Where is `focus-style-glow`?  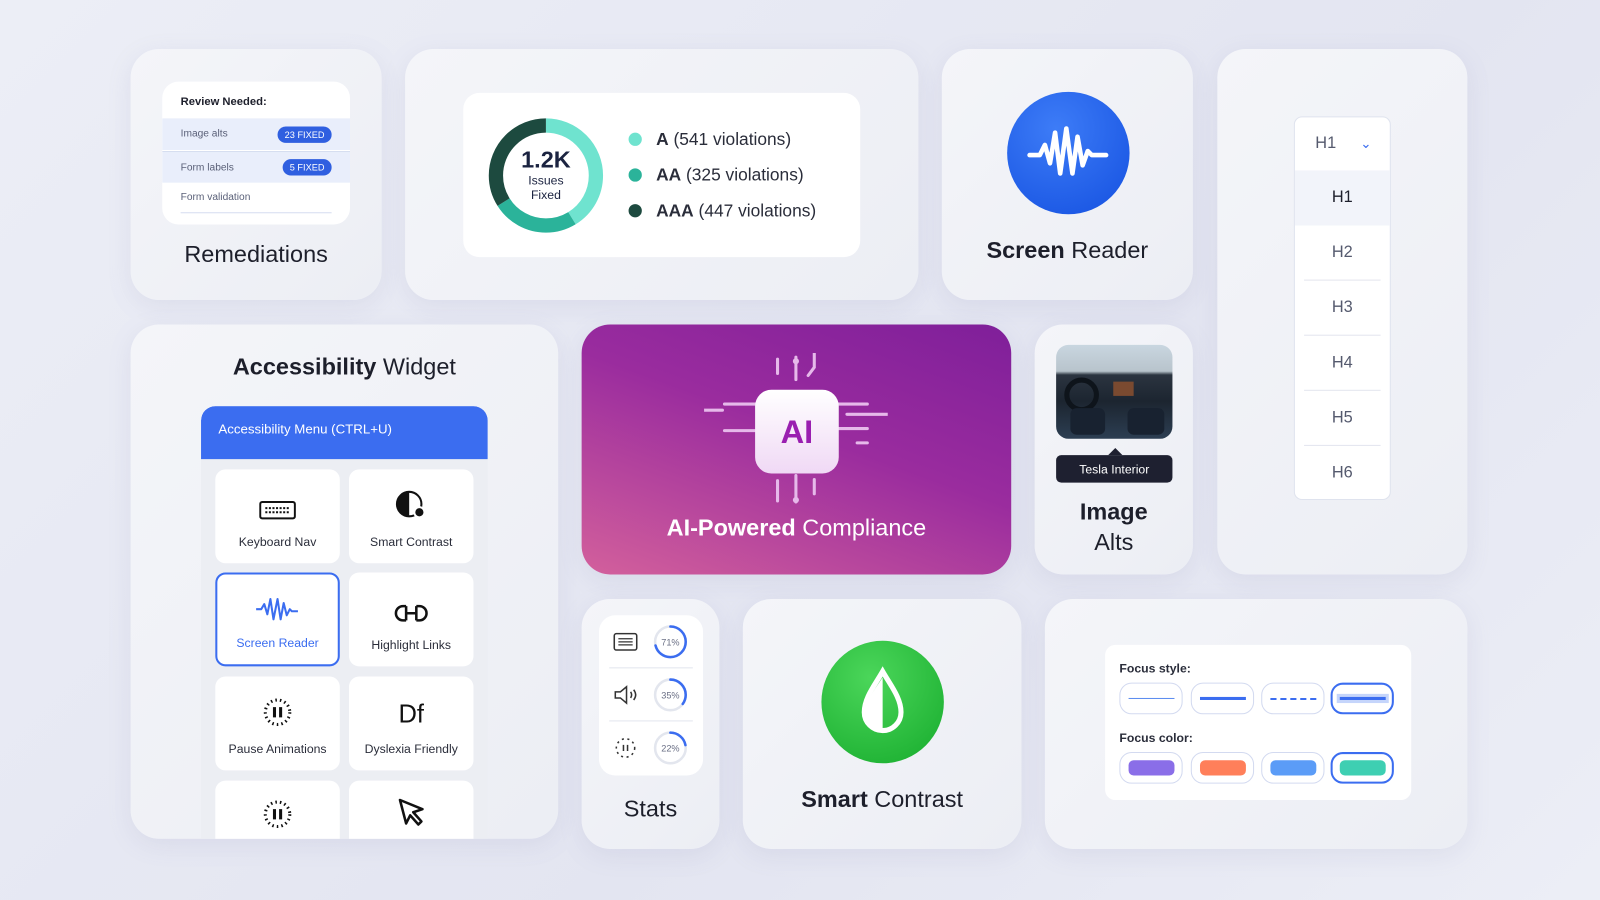 focus-style-glow is located at coordinates (1362, 698).